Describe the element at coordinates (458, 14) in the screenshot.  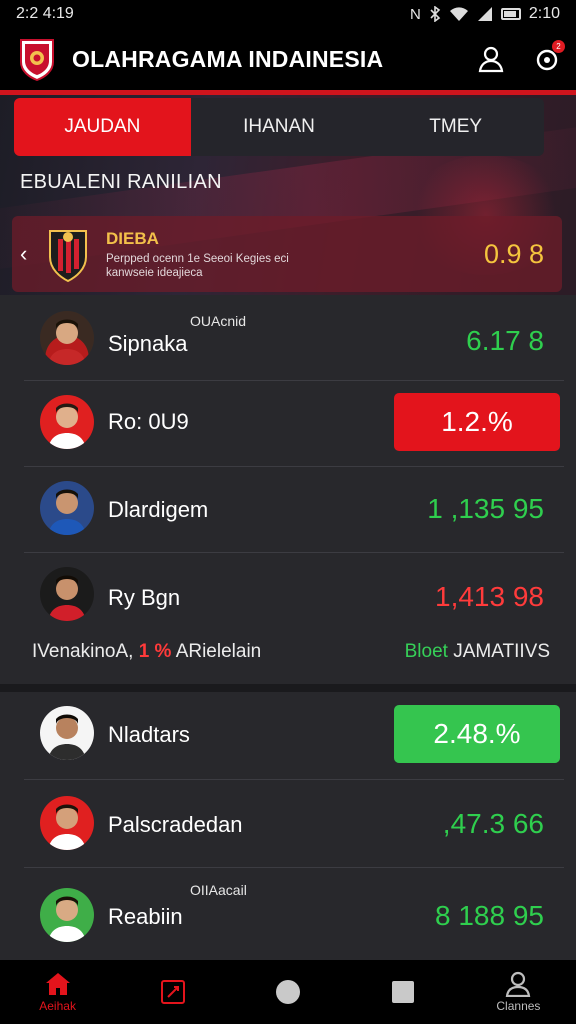
I see `wifi-icon` at that location.